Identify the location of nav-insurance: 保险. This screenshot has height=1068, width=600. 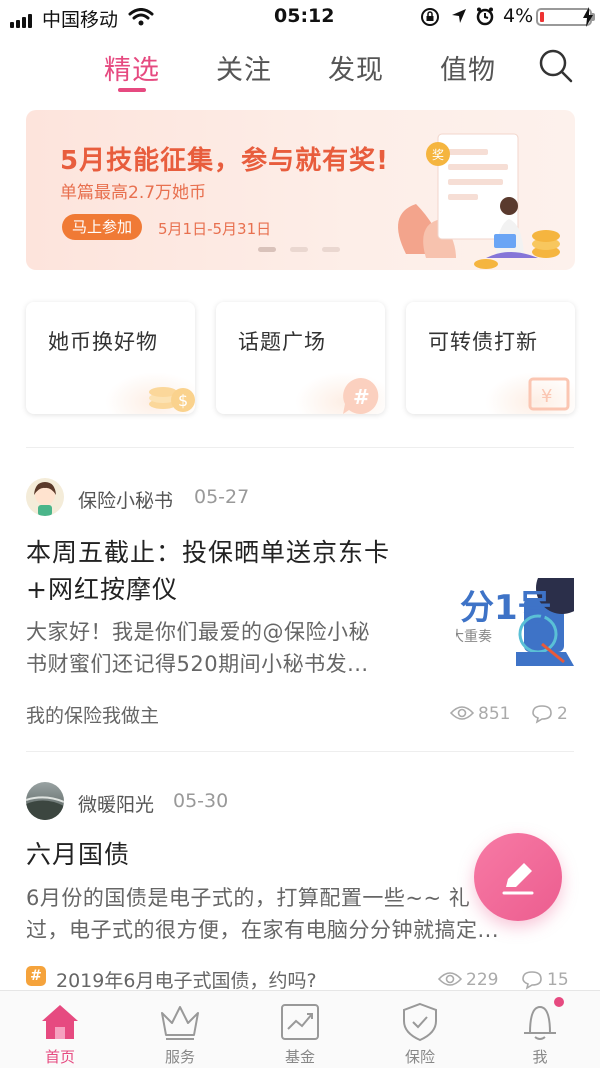
(420, 1029).